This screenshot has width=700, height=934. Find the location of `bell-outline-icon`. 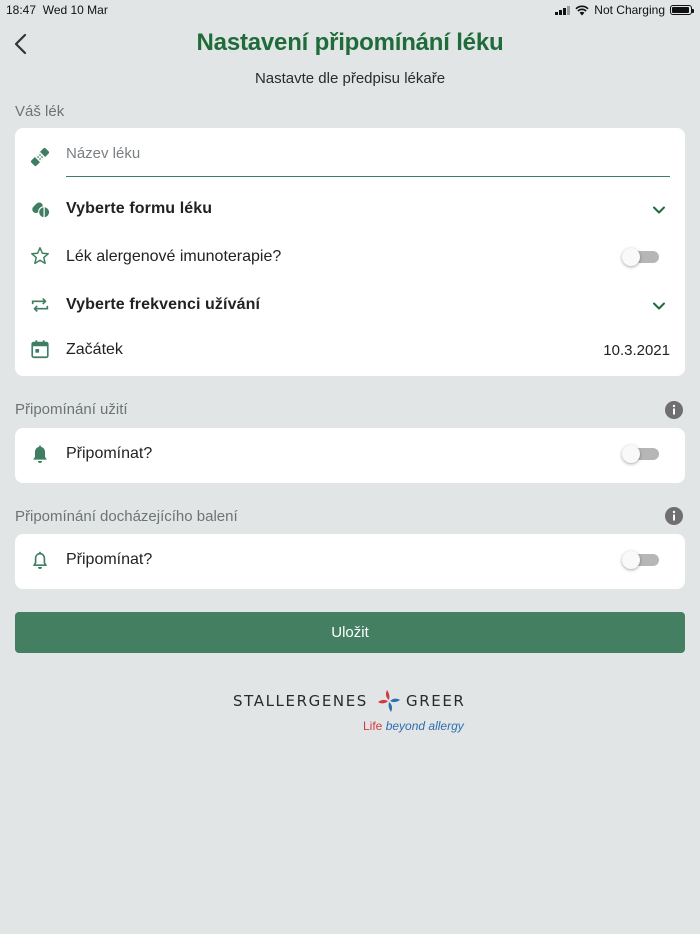

bell-outline-icon is located at coordinates (40, 560).